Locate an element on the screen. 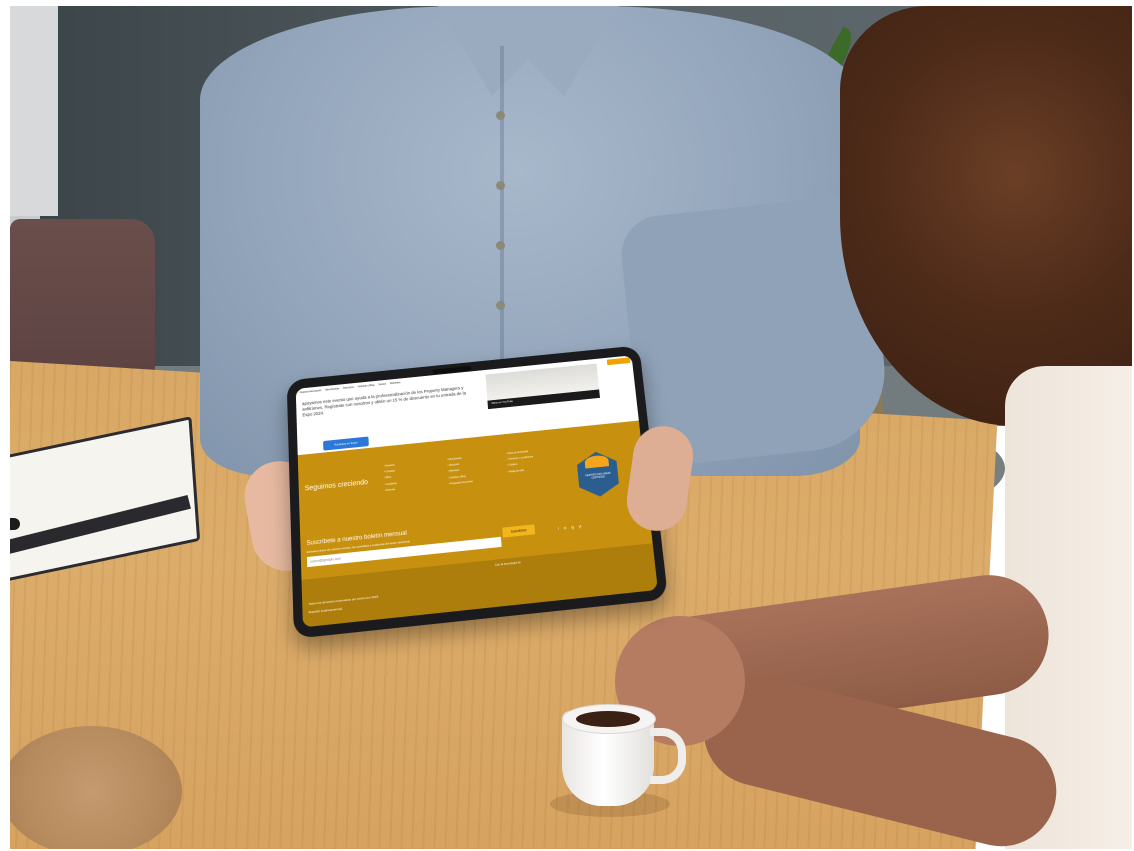  linkedin-icon: in is located at coordinates (565, 528).